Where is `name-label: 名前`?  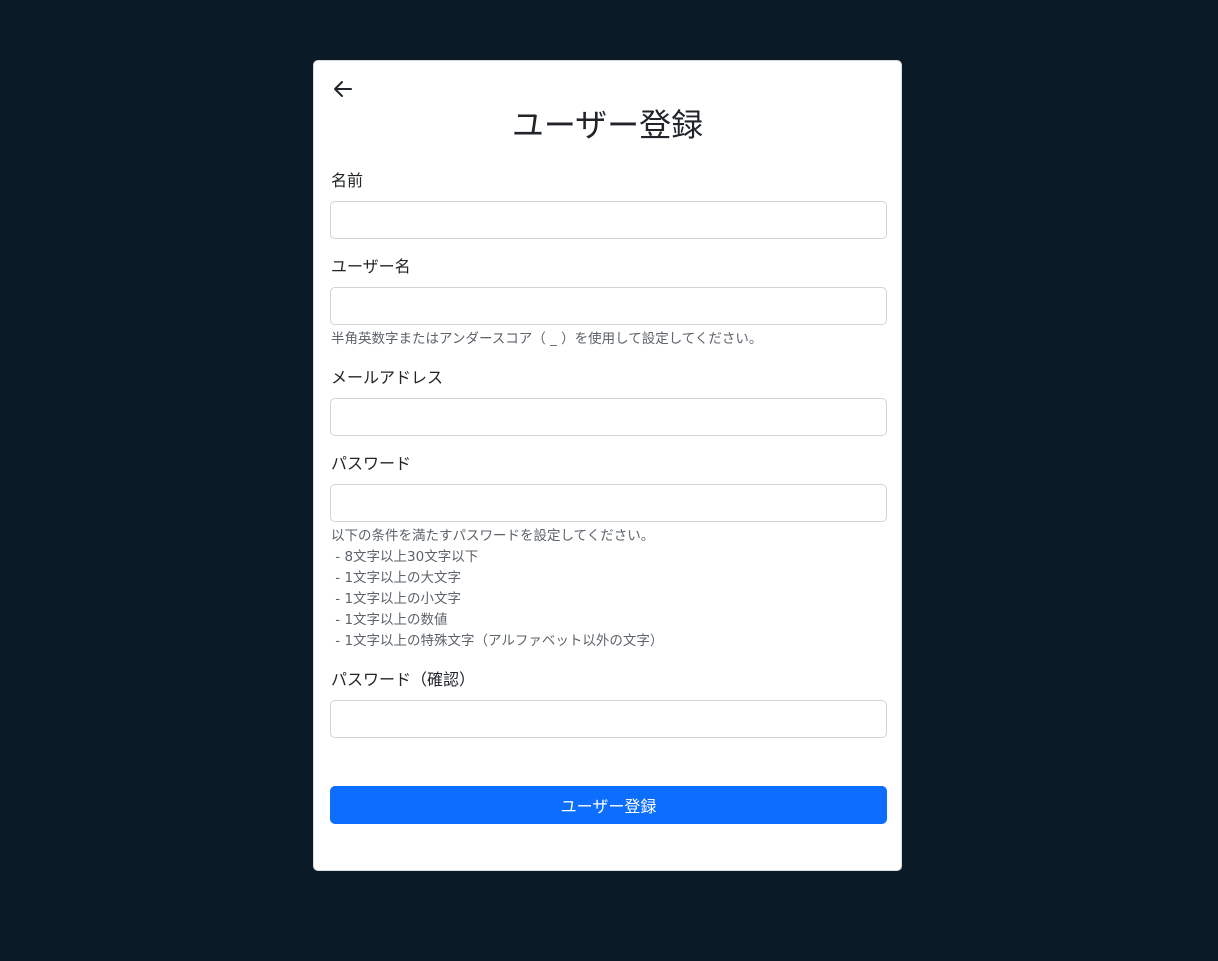
name-label: 名前 is located at coordinates (347, 180).